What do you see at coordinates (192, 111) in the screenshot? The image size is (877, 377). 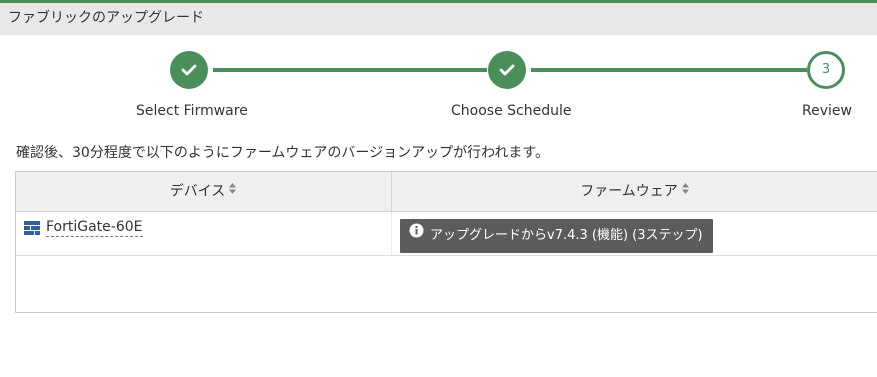 I see `step-1-label: Select Firmware` at bounding box center [192, 111].